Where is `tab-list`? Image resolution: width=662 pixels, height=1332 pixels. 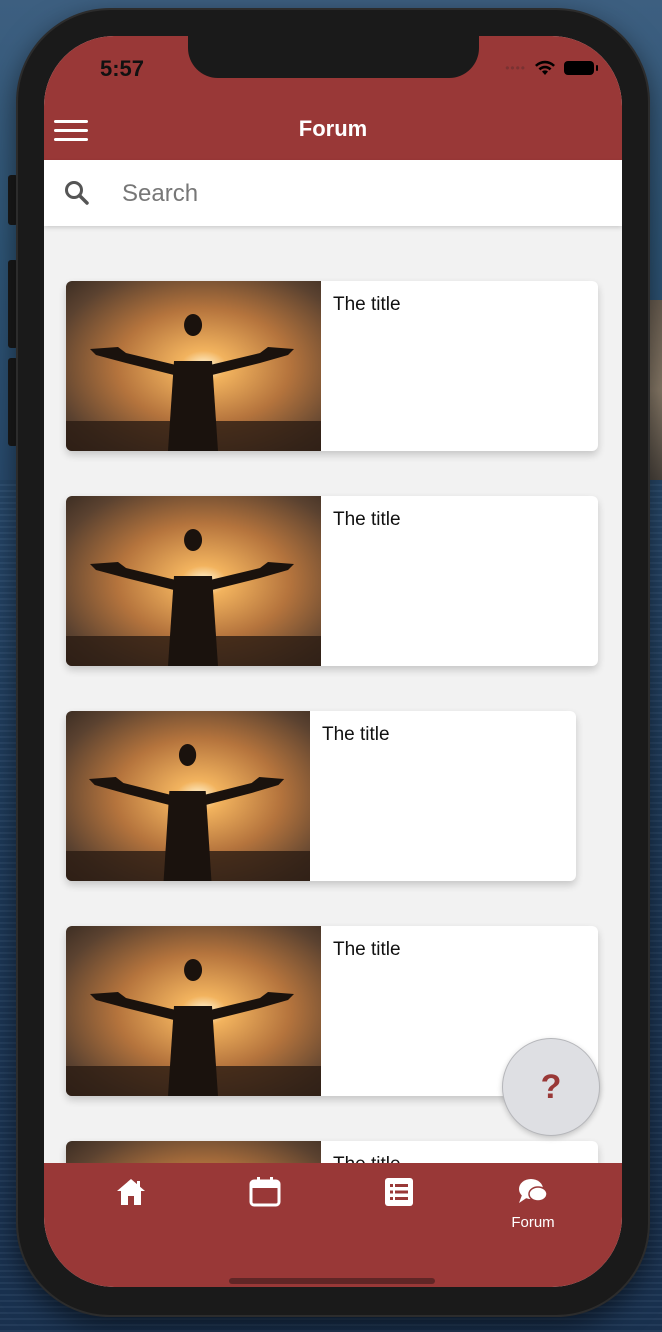
tab-list is located at coordinates (399, 1195).